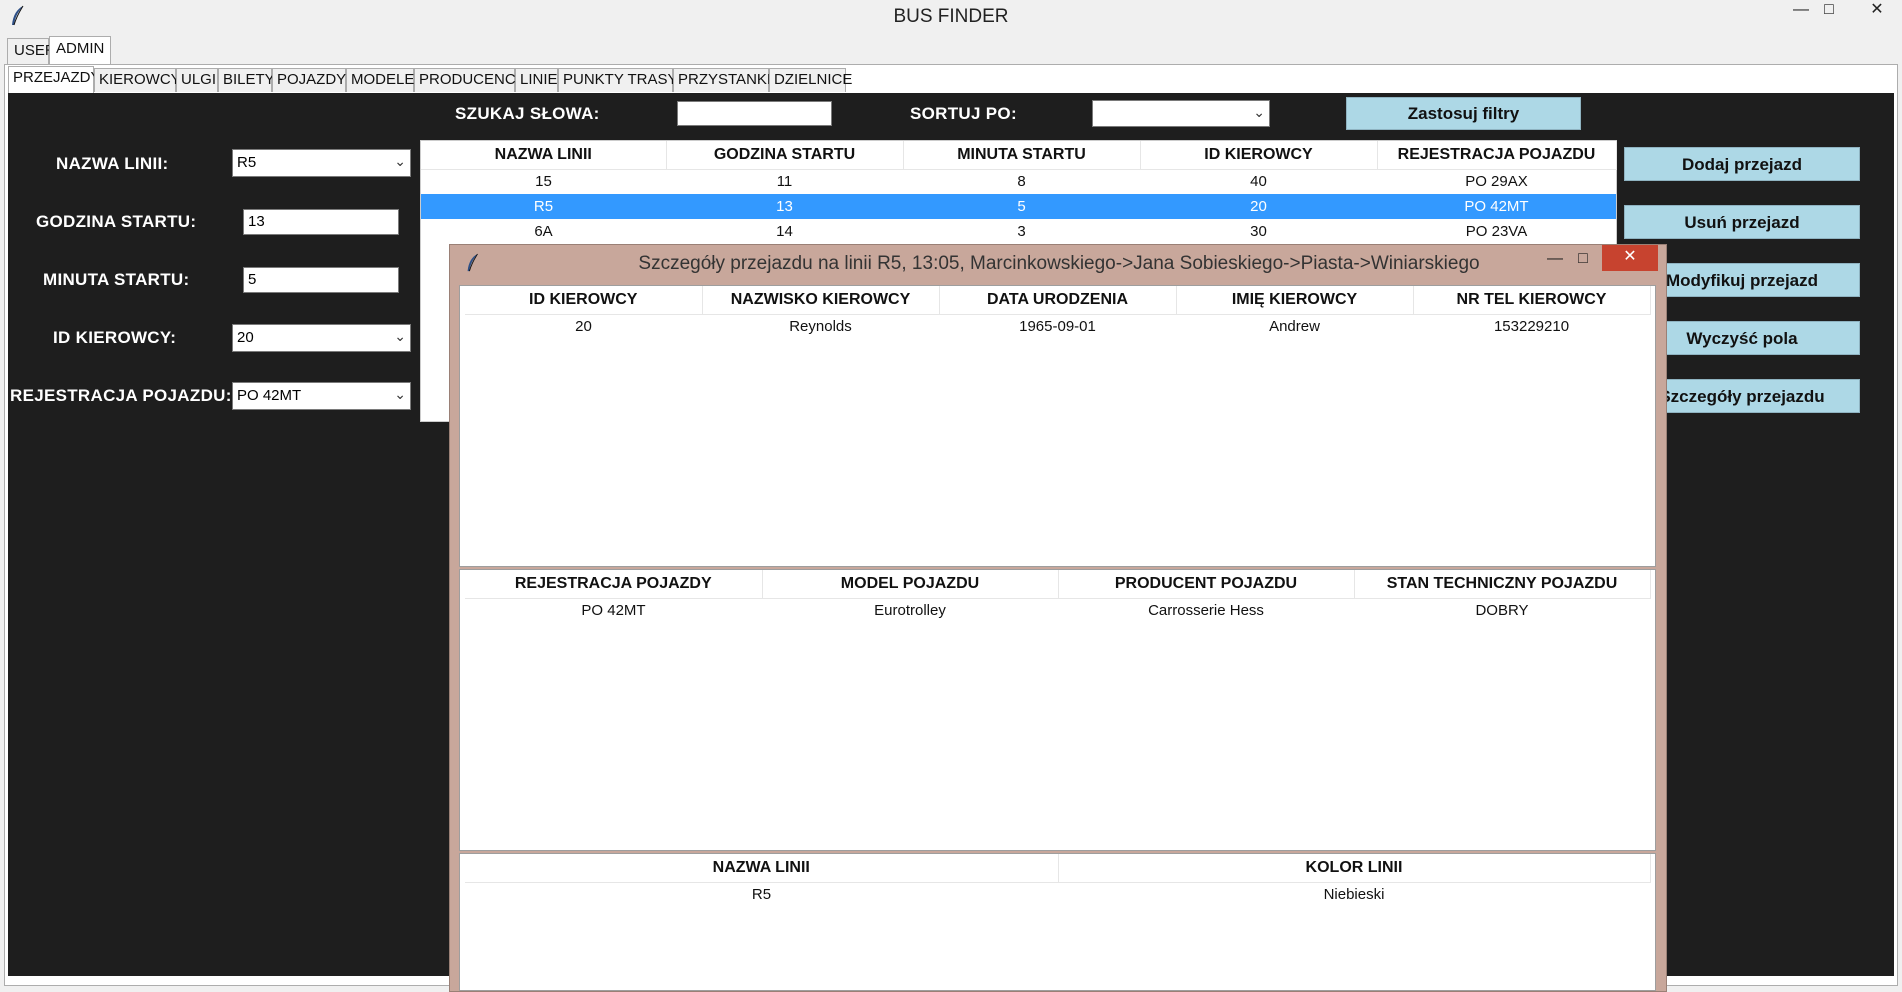 This screenshot has height=992, width=1902. I want to click on table-row: 6A 14 3 30 PO 23VA, so click(1018, 231).